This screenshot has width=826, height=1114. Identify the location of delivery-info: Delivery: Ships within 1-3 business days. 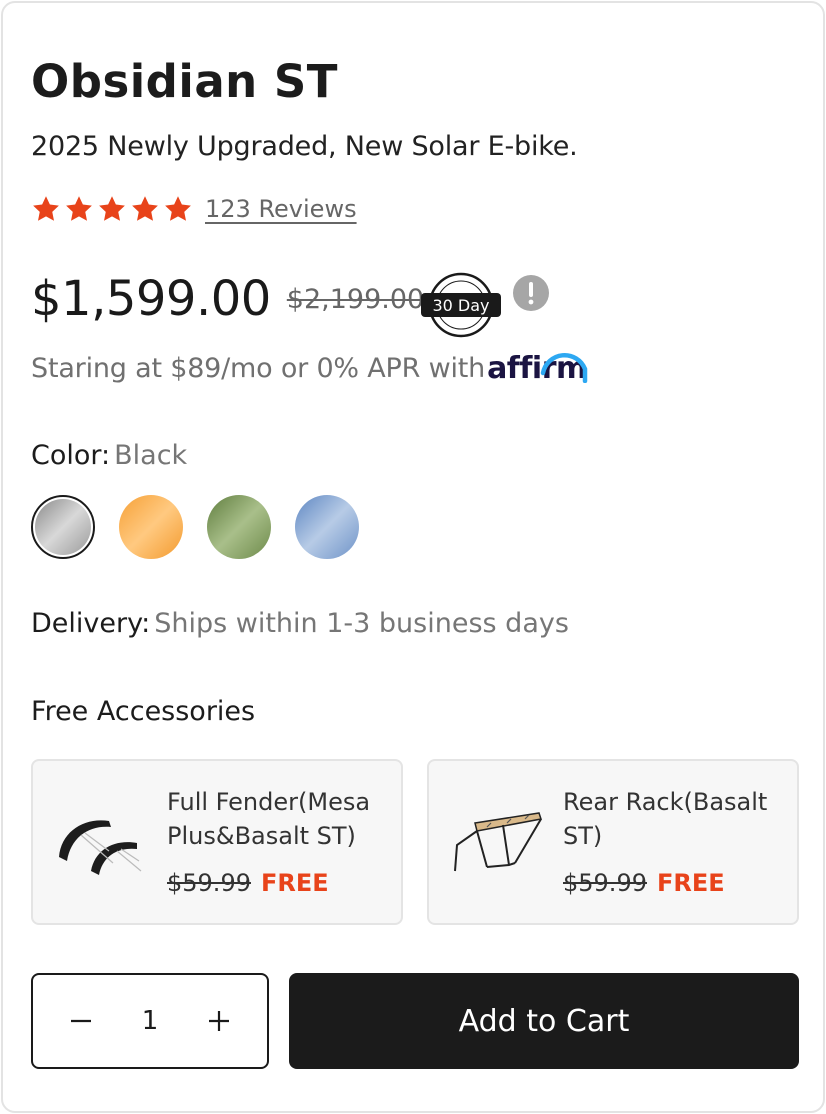
(300, 623).